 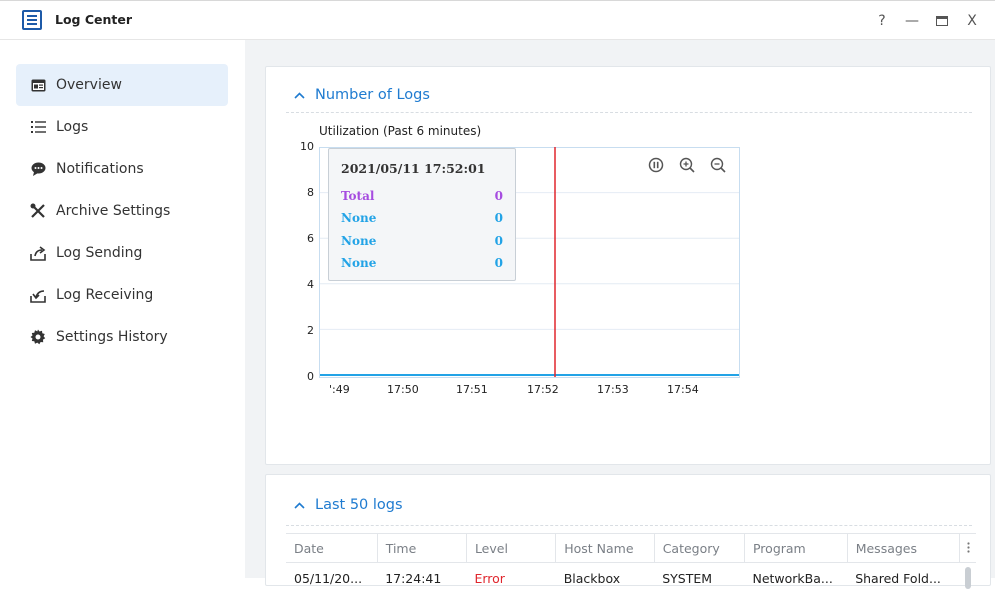 I want to click on log-center-app-icon, so click(x=32, y=20).